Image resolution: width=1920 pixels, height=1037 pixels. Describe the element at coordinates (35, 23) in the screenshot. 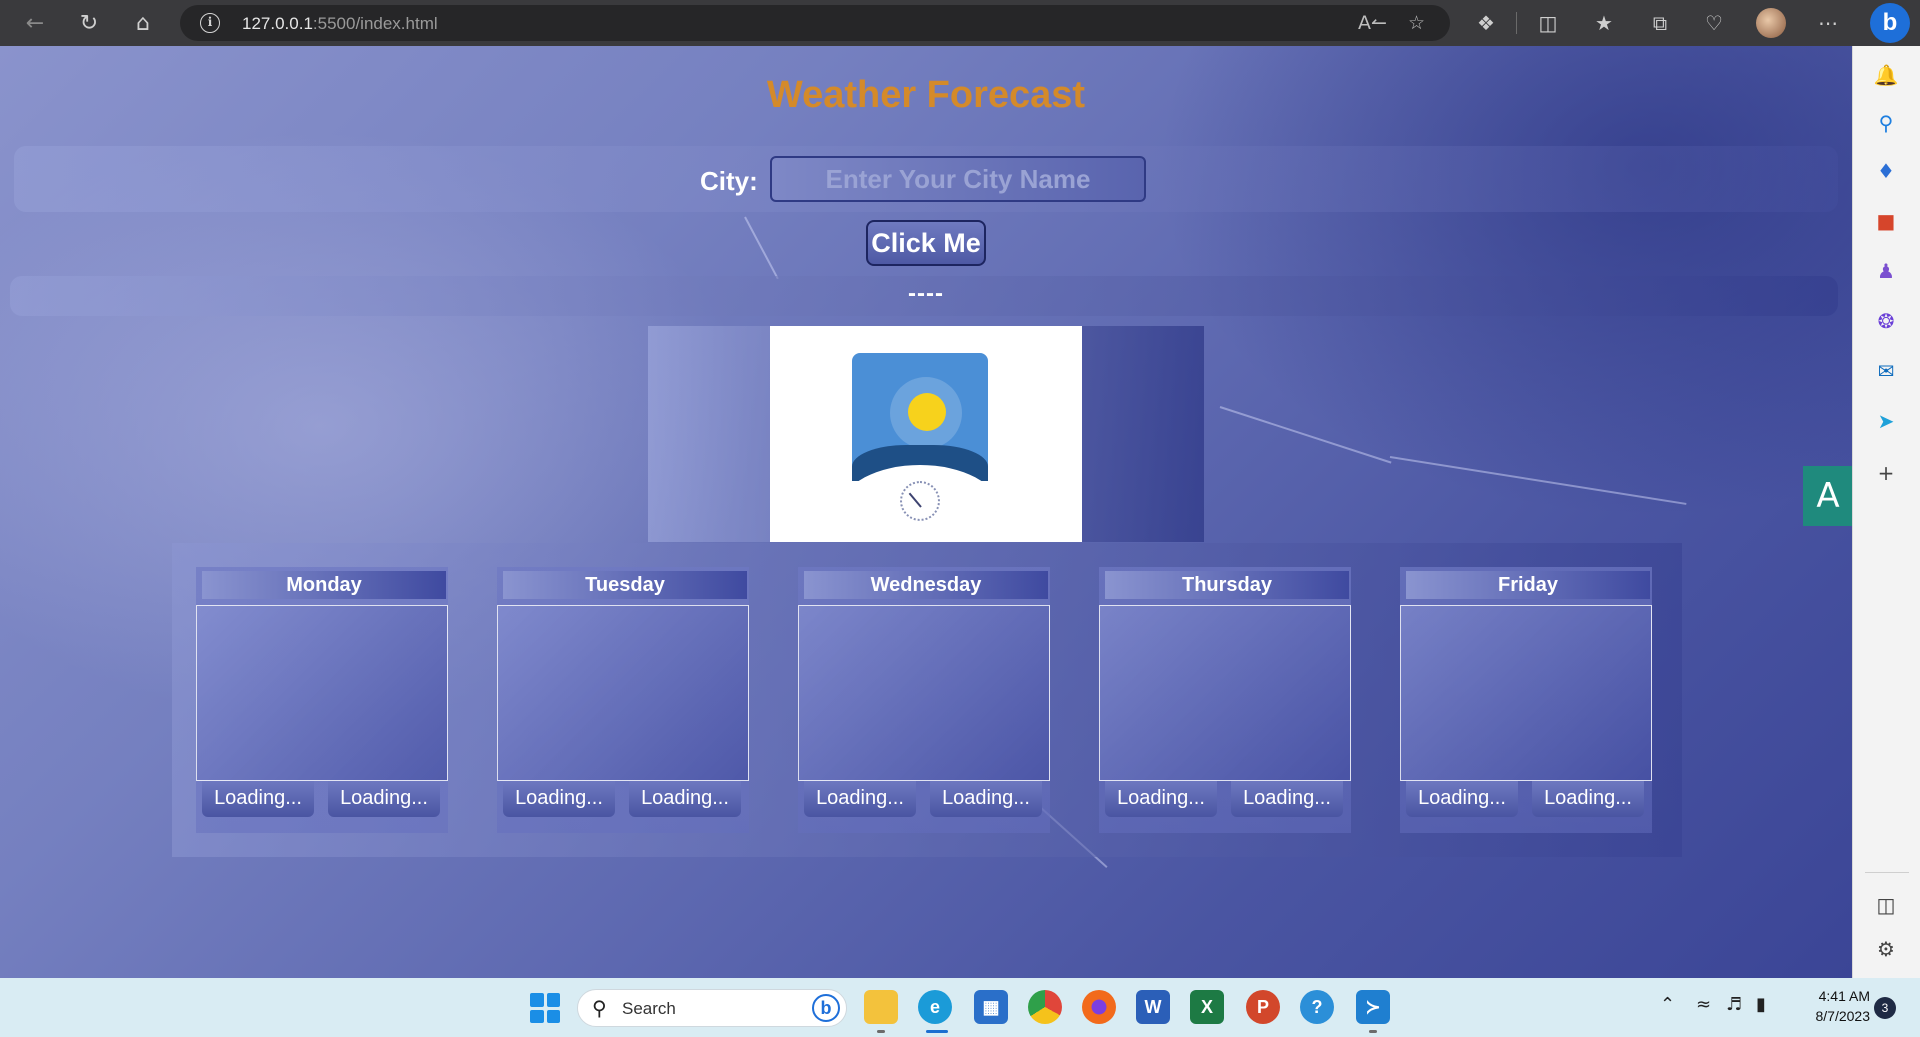

I see `back-icon: ←` at that location.